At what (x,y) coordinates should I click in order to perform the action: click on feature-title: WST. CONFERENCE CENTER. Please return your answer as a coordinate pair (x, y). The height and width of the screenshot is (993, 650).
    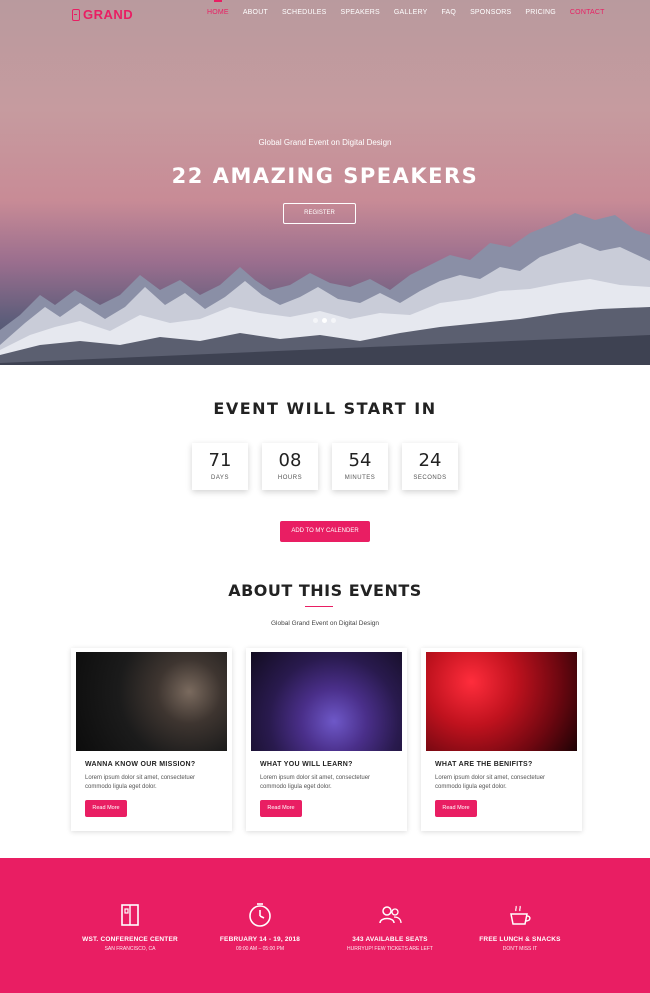
    Looking at the image, I should click on (130, 939).